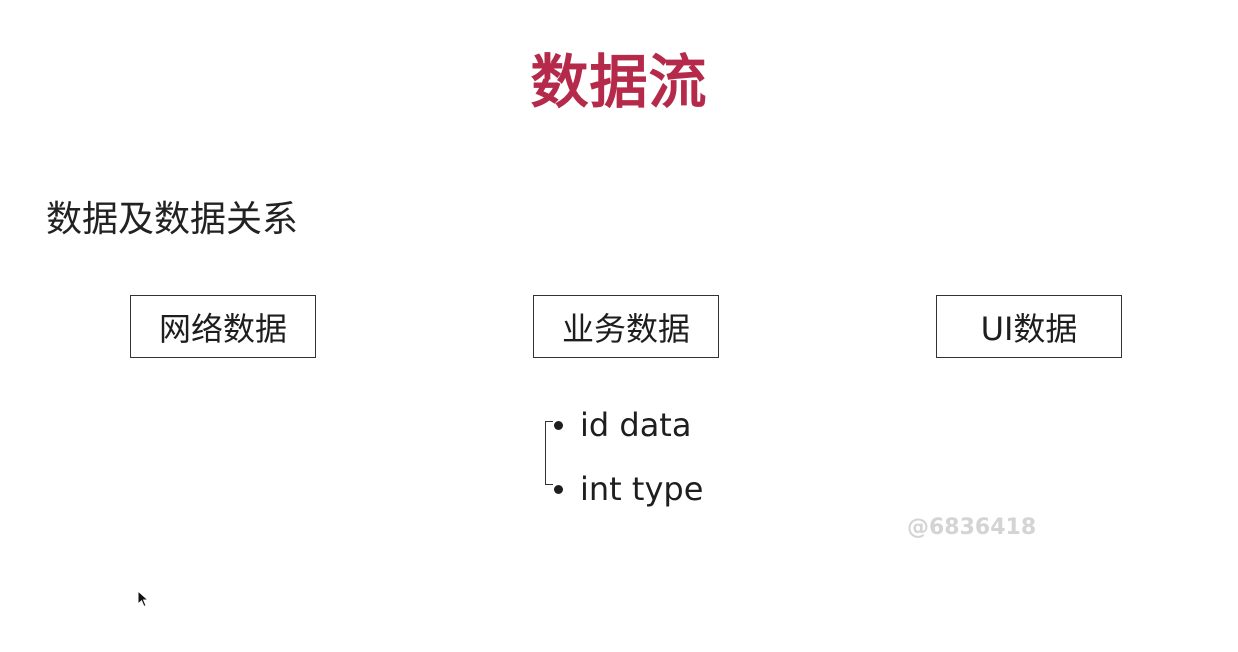 This screenshot has width=1238, height=652. I want to click on mouse-pointer-icon, so click(143, 599).